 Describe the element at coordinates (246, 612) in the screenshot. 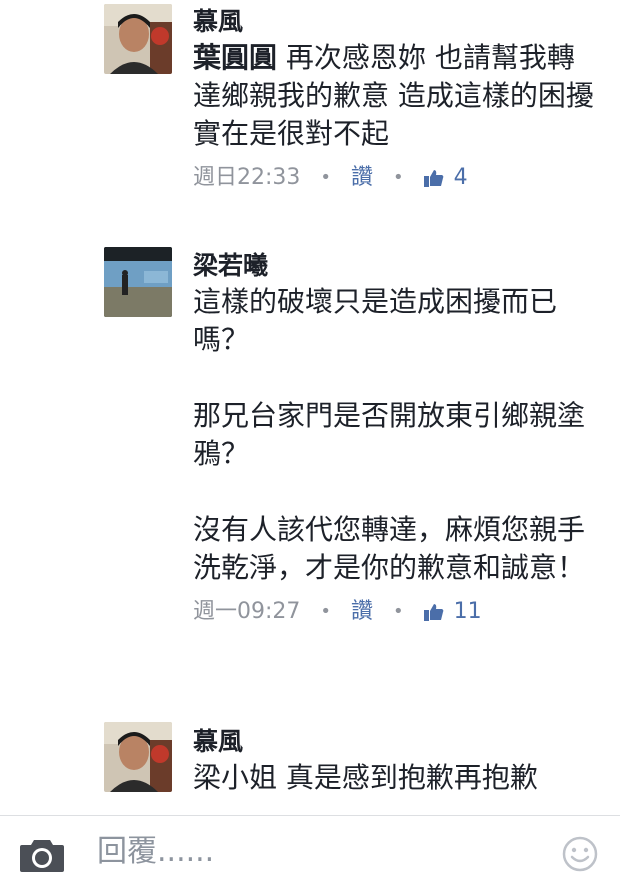

I see `comment-timestamp: 週一09:27` at that location.